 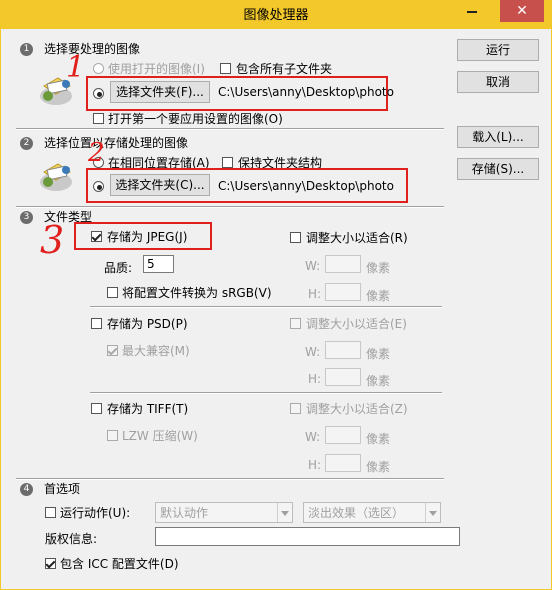 What do you see at coordinates (356, 324) in the screenshot?
I see `psd-resize-label: 调整大小以适合(E)` at bounding box center [356, 324].